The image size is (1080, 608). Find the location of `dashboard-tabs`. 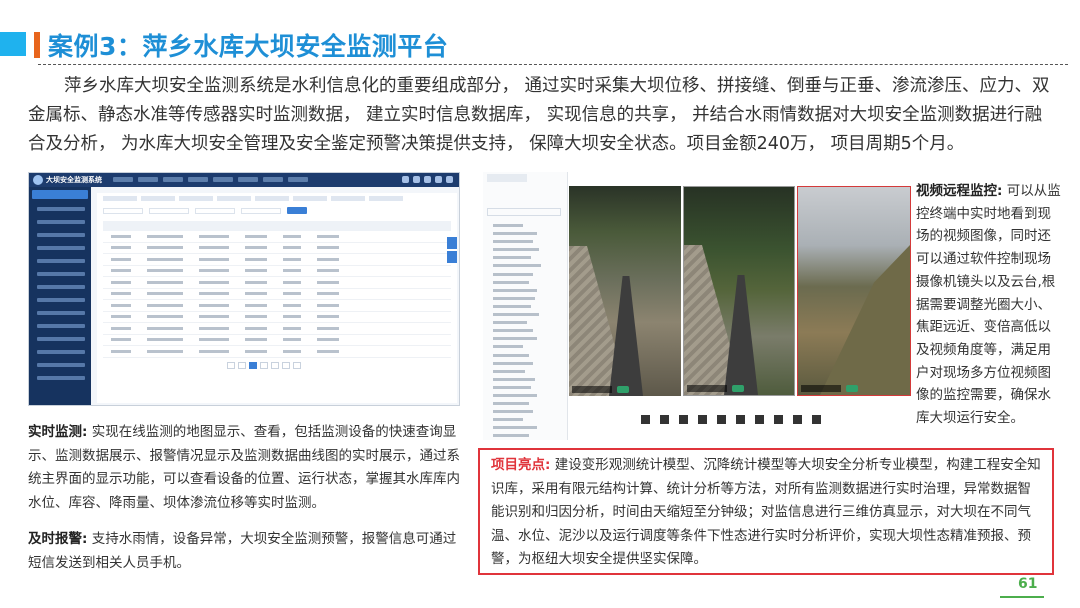

dashboard-tabs is located at coordinates (277, 198).